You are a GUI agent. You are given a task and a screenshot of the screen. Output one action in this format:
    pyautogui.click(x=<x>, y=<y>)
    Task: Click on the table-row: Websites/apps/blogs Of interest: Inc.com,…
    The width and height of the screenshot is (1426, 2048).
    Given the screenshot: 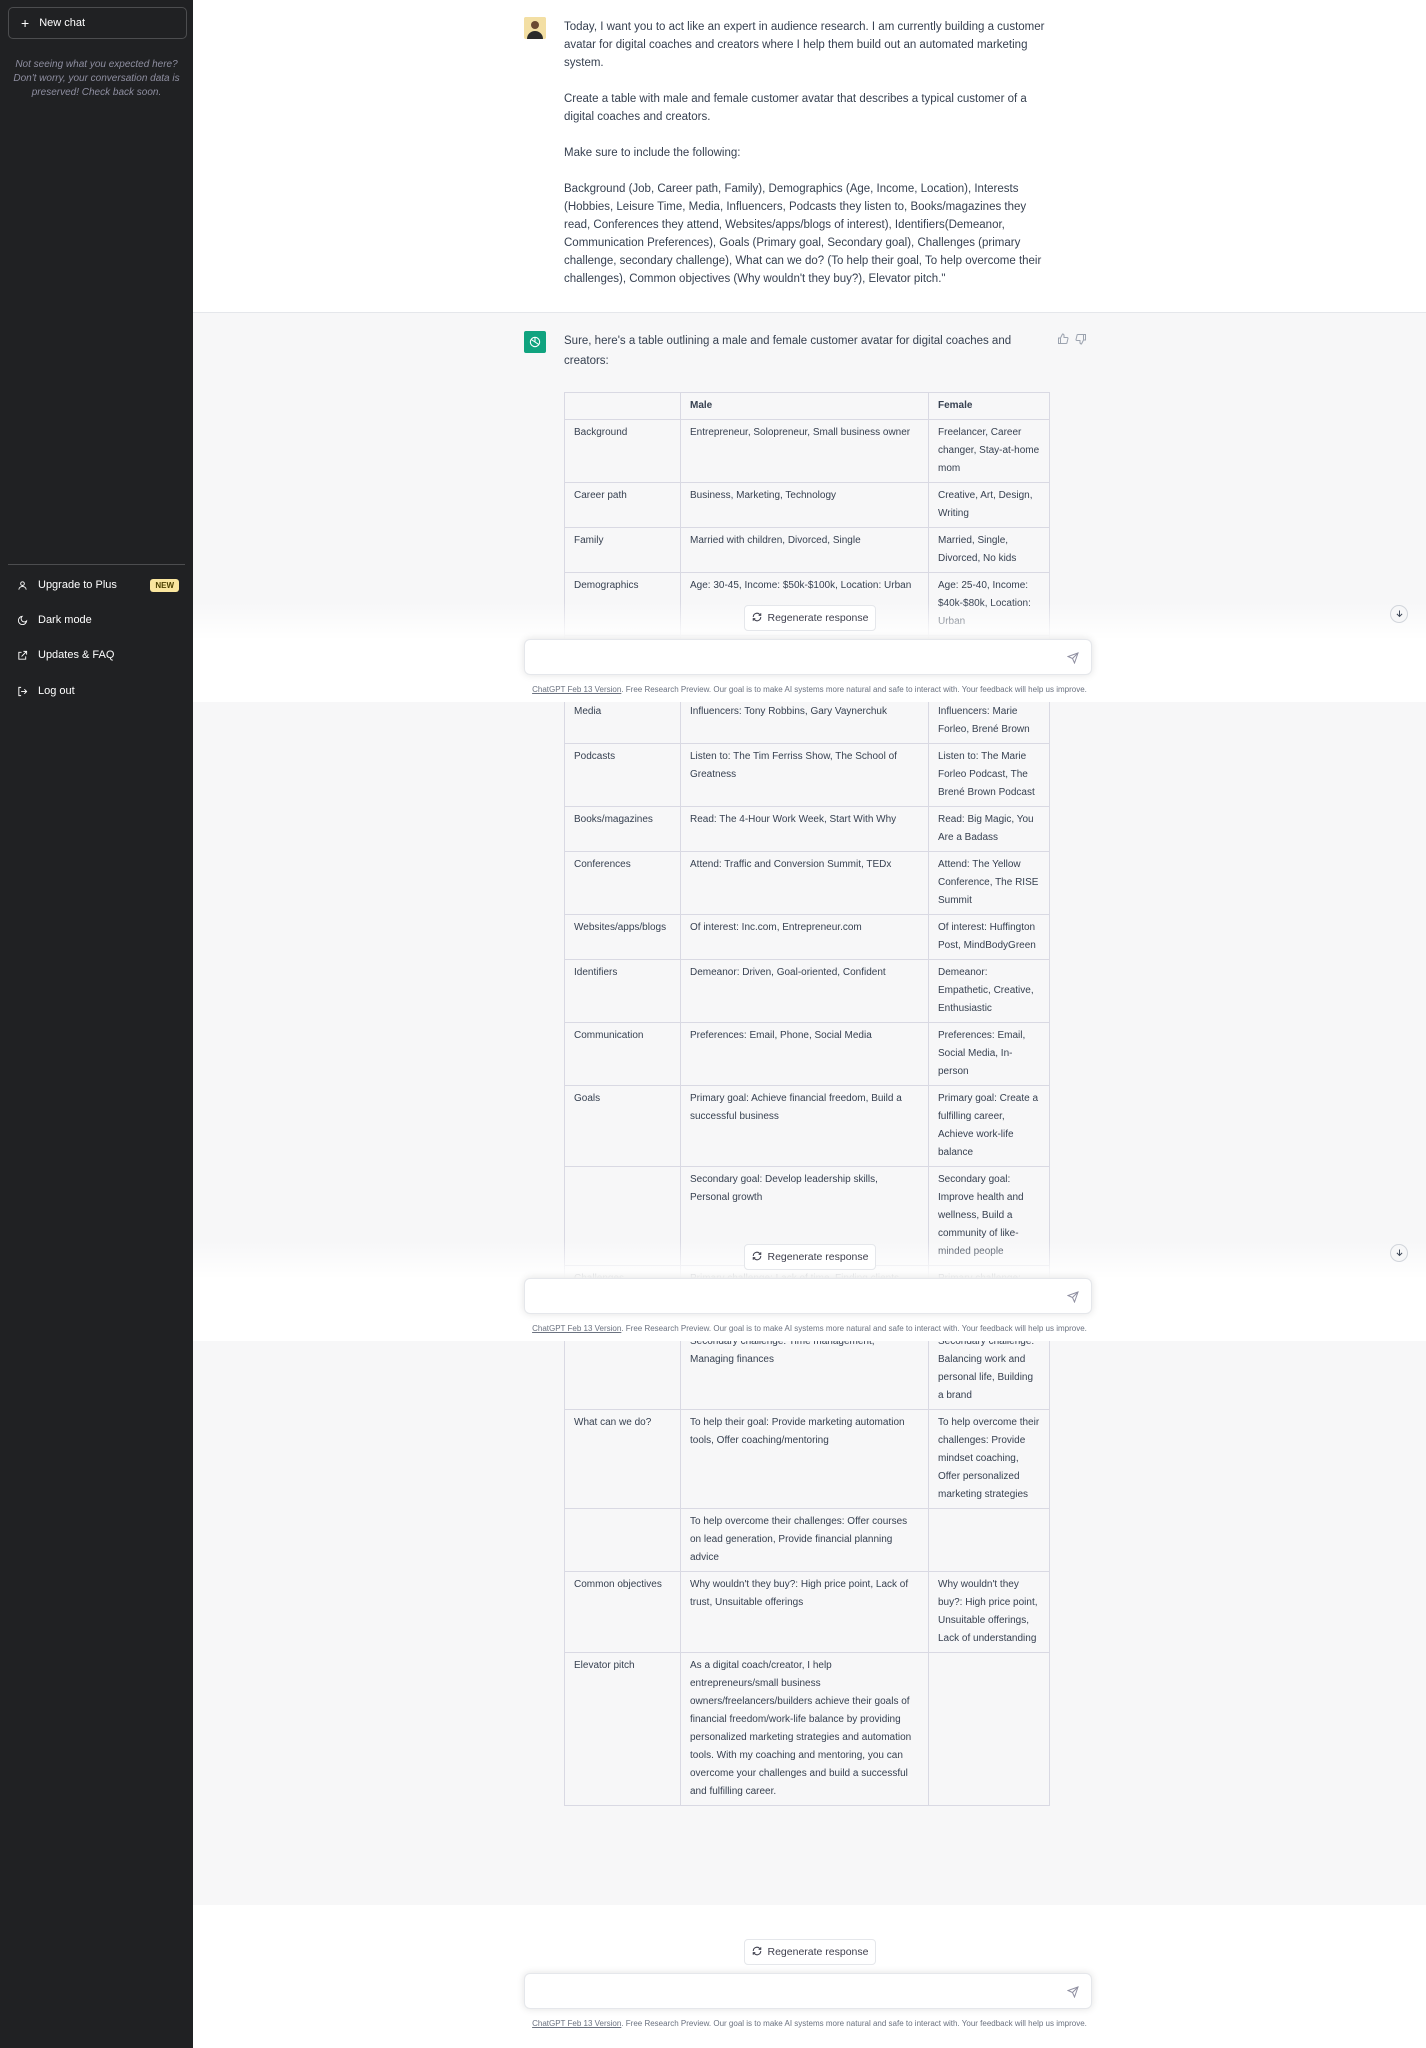 What is the action you would take?
    pyautogui.click(x=807, y=937)
    